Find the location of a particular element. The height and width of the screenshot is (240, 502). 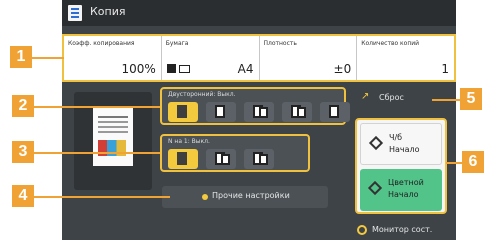

other-settings-label: Прочие настройки is located at coordinates (251, 195).